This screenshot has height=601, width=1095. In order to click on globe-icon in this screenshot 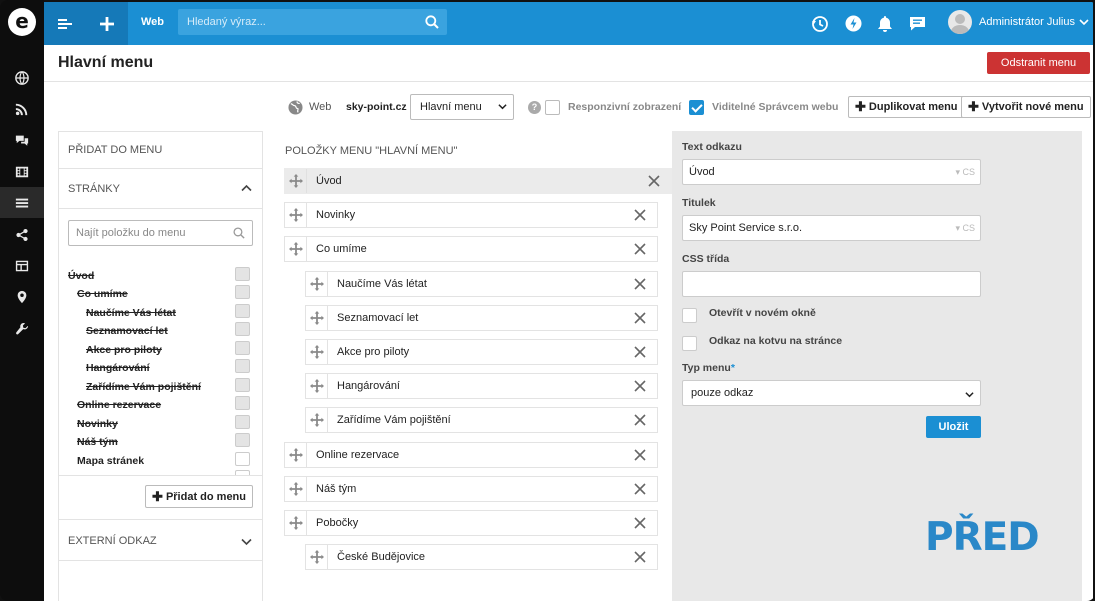, I will do `click(22, 77)`.